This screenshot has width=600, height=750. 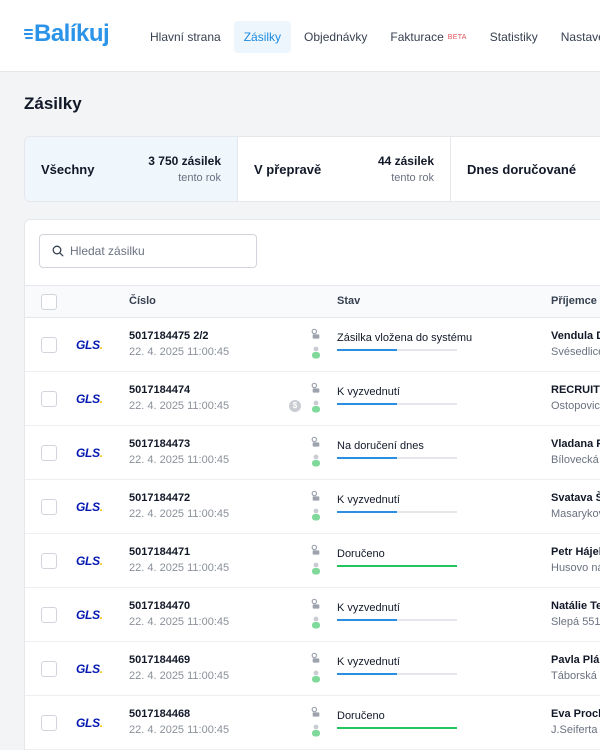 What do you see at coordinates (344, 169) in the screenshot?
I see `stat-card: V přepravě 44 zásilek tento rok` at bounding box center [344, 169].